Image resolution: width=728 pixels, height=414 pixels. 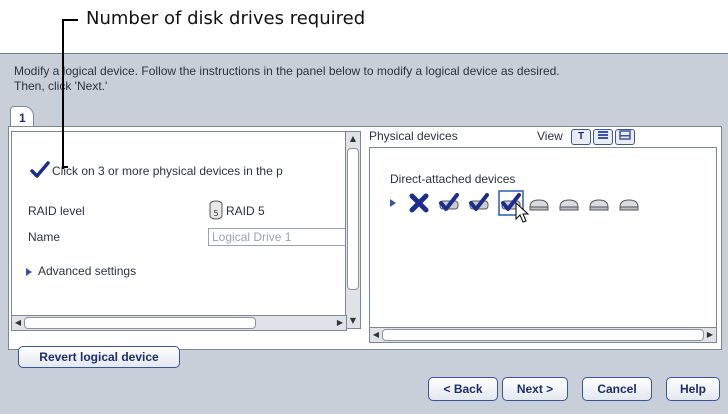 I want to click on left-vertical-scrollbar: ▲ ▼, so click(x=353, y=230).